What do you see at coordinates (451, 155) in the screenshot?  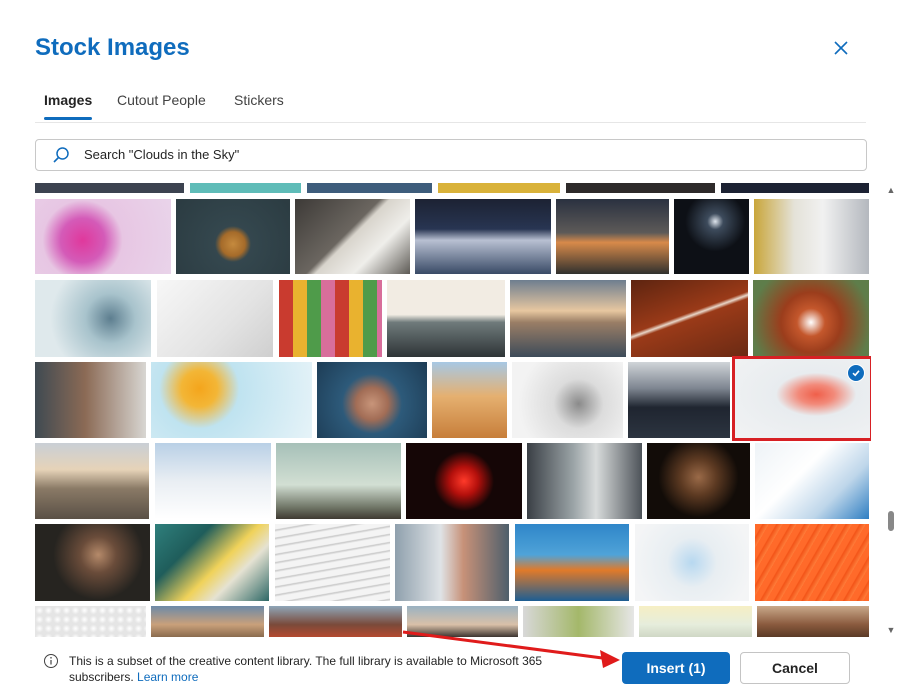 I see `search-input: Search "Clouds in the Sky"` at bounding box center [451, 155].